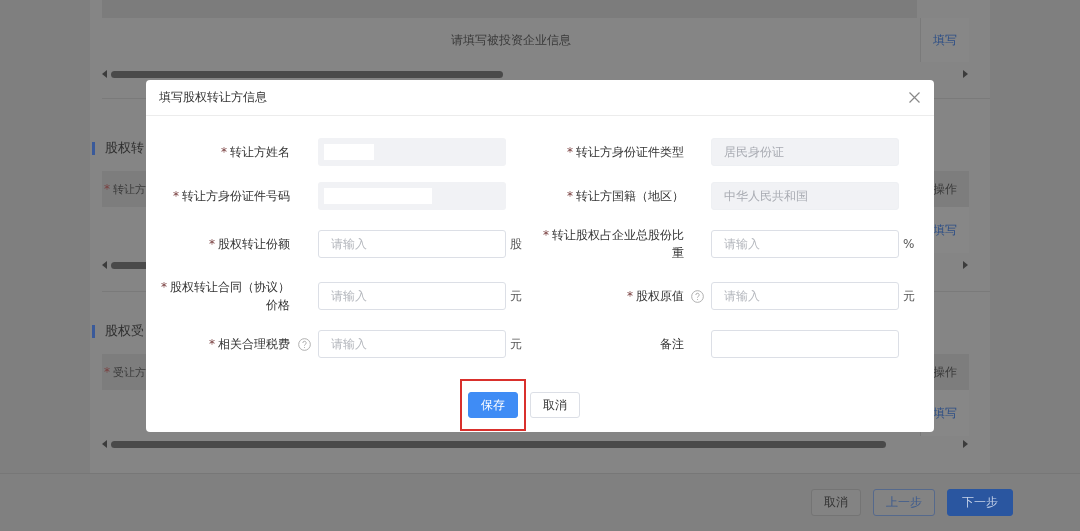 The width and height of the screenshot is (1080, 531). Describe the element at coordinates (255, 152) in the screenshot. I see `field-label: * 转让方姓名` at that location.